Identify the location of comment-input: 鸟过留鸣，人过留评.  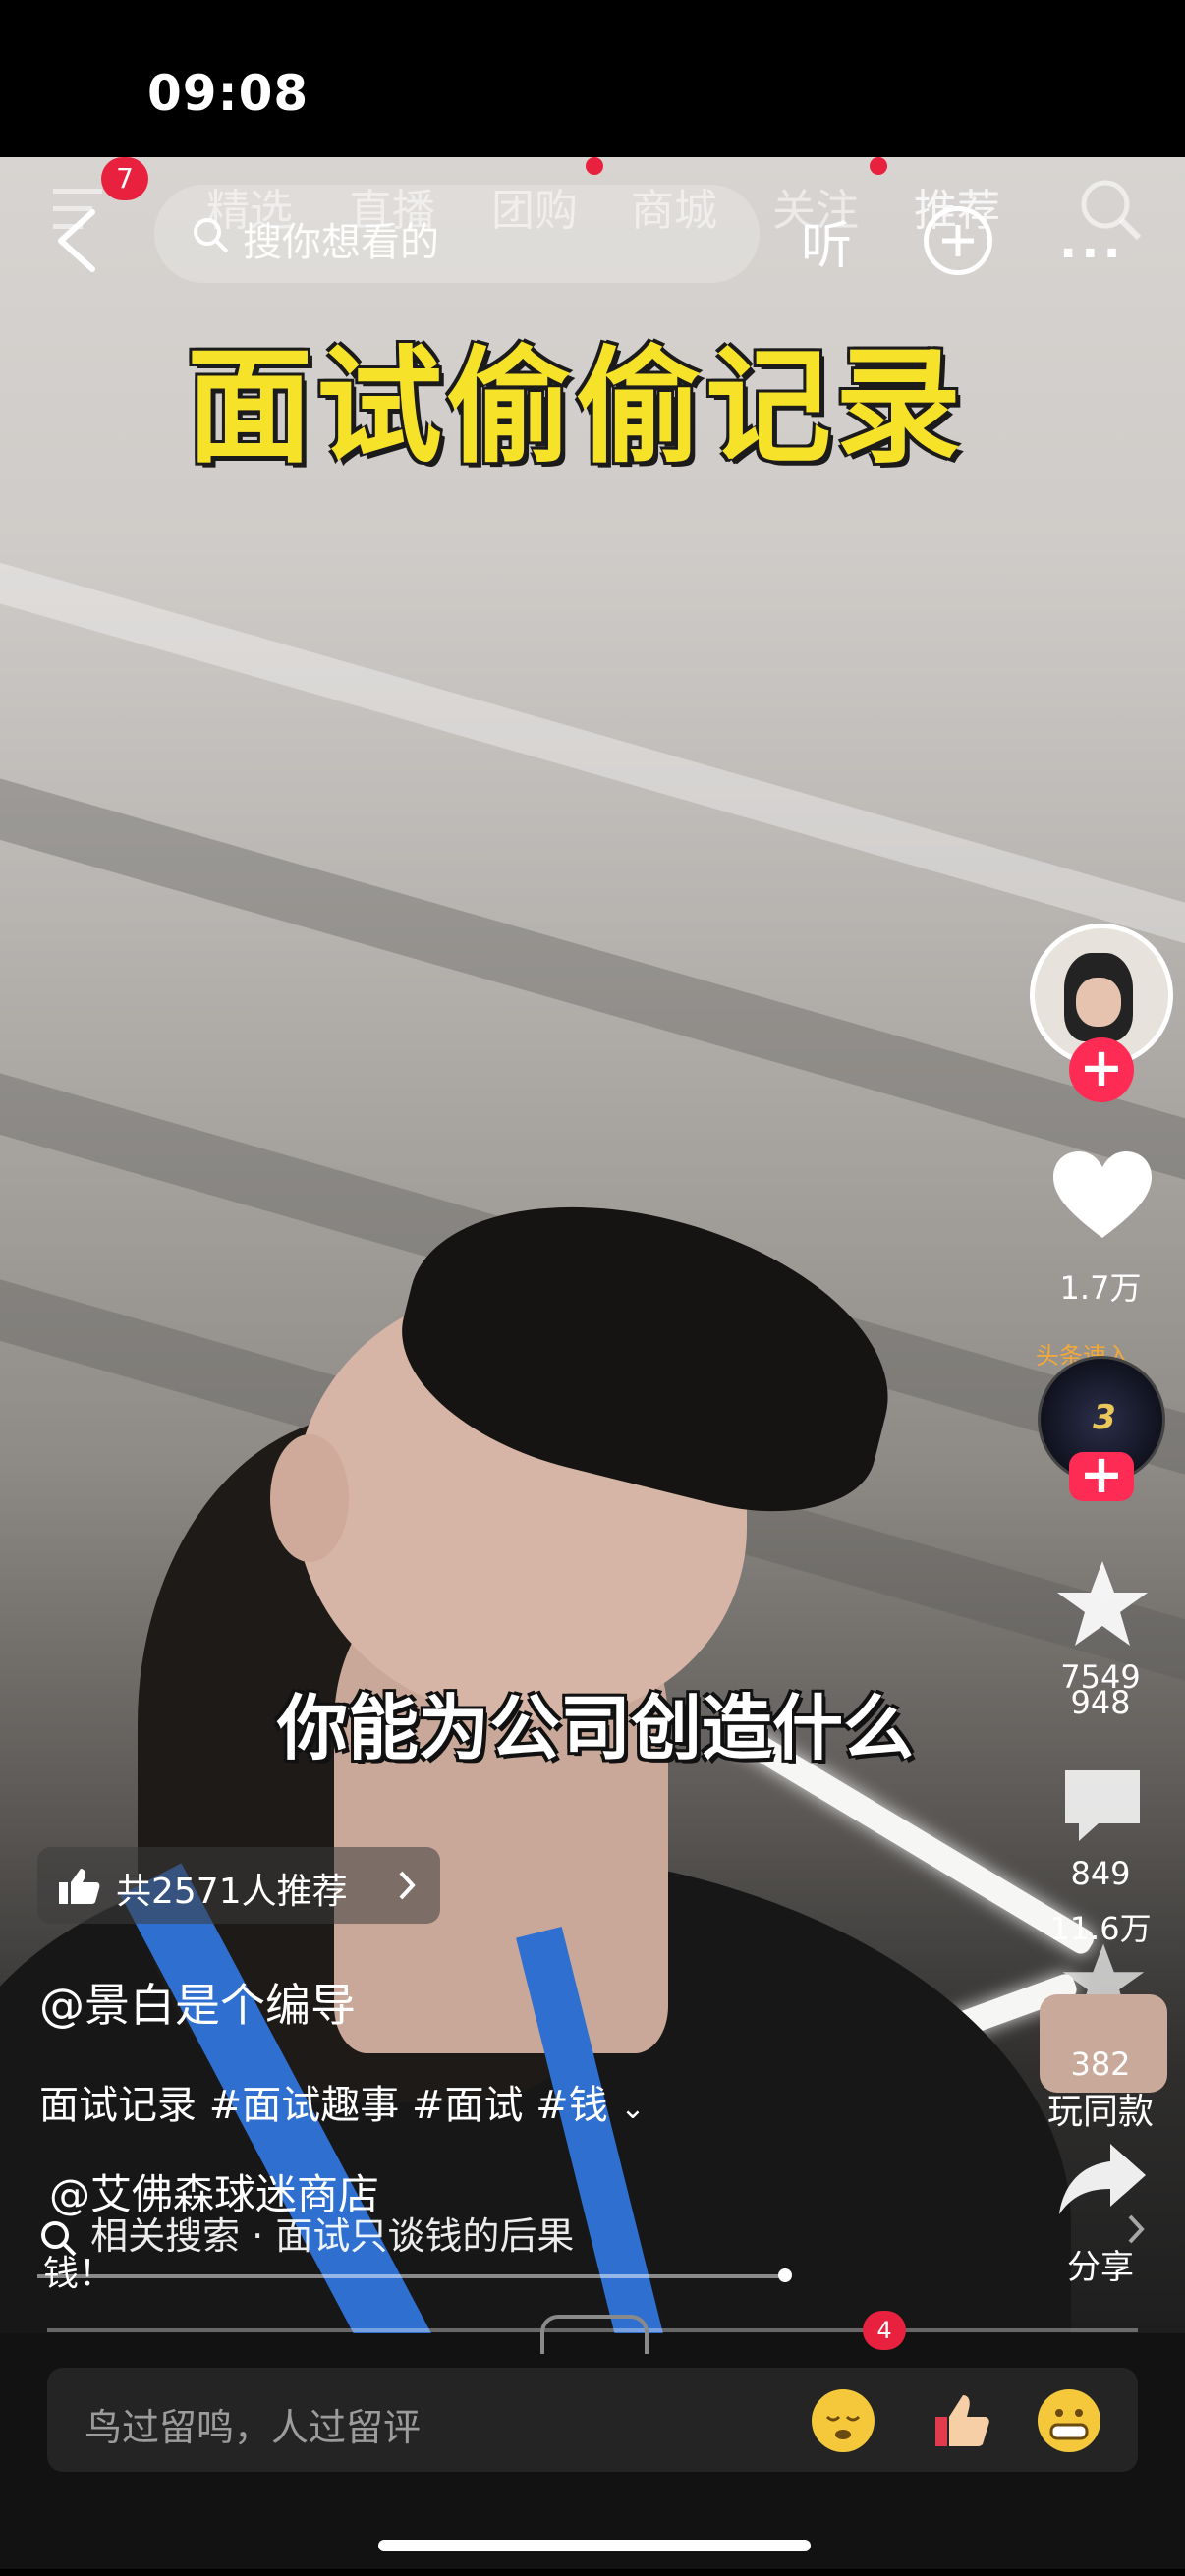
(592, 2420).